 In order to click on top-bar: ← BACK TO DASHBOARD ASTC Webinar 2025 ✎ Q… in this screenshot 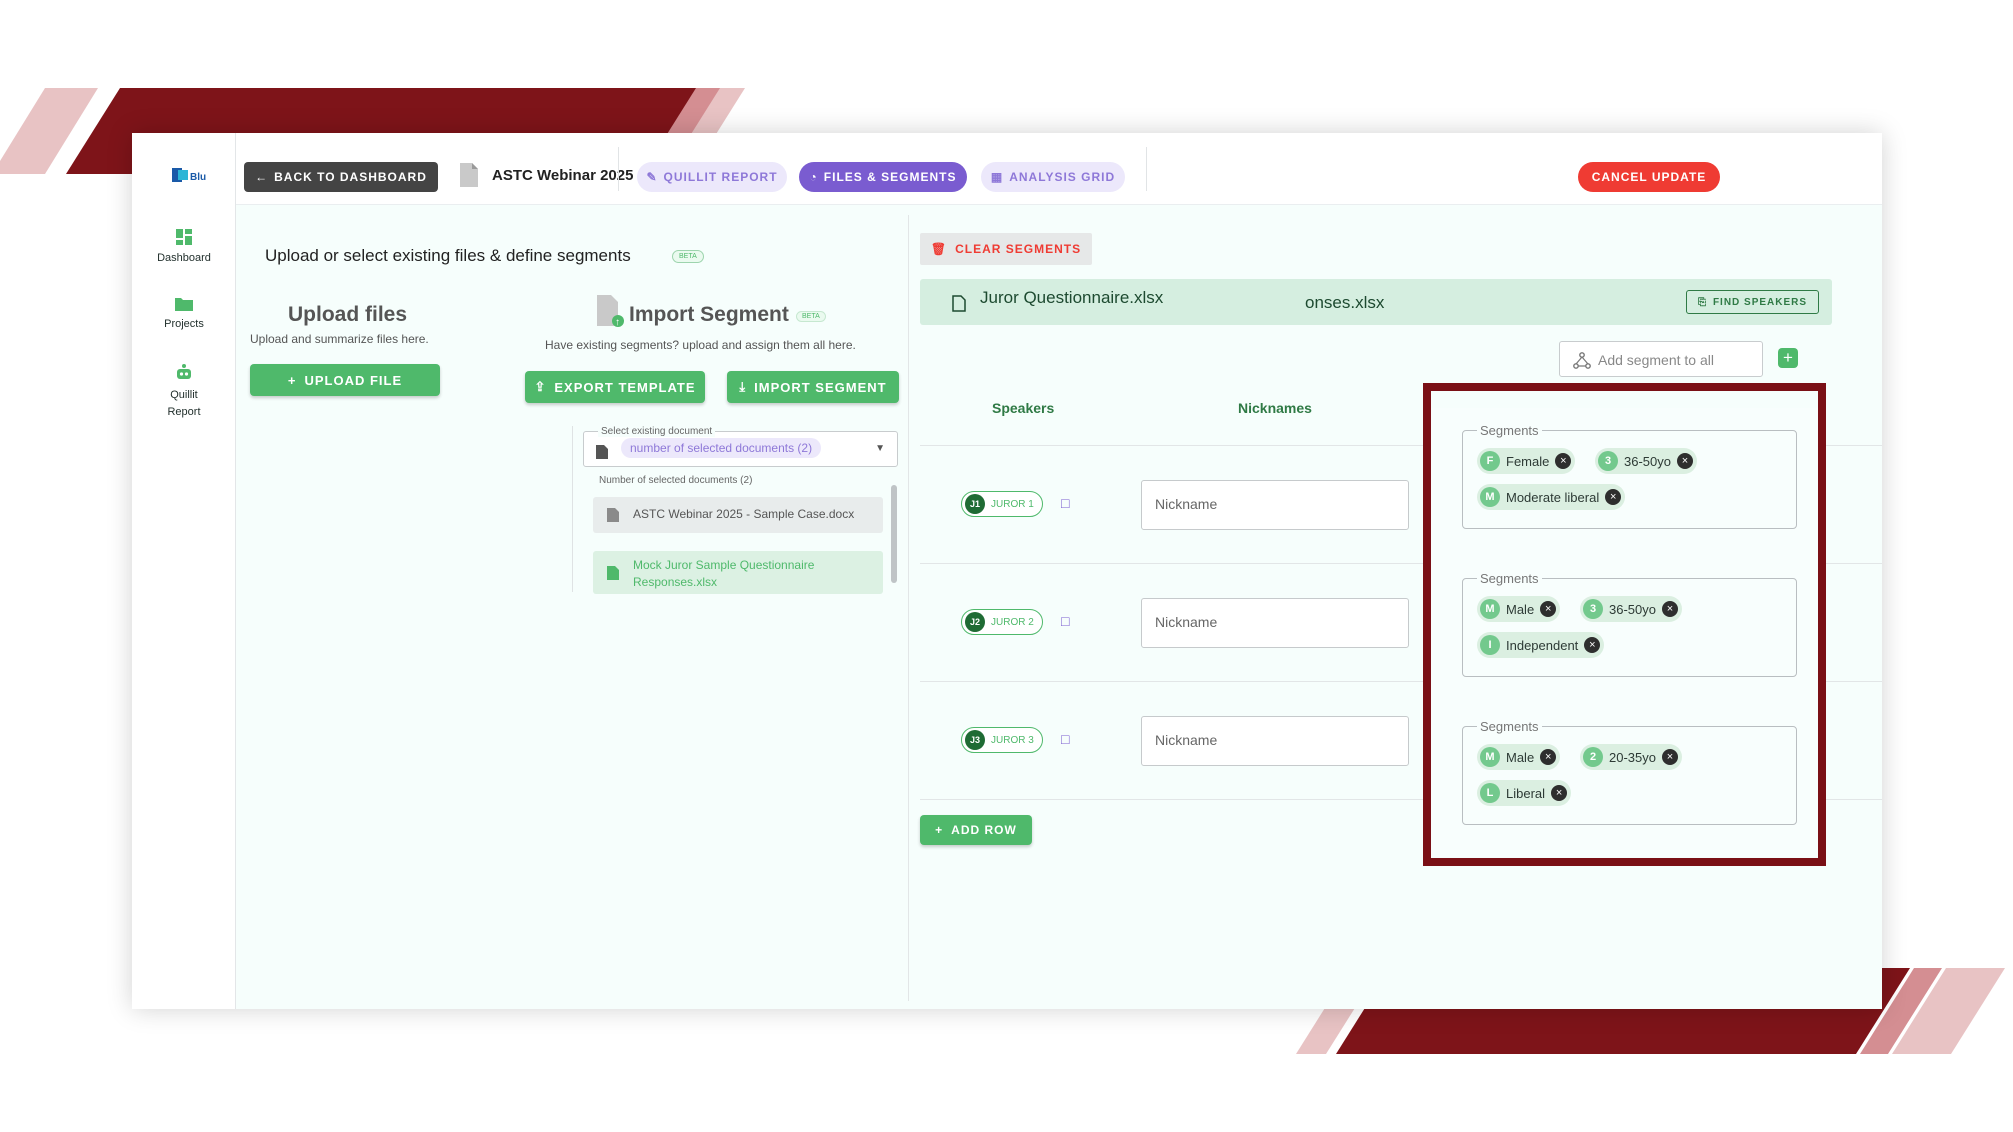, I will do `click(1059, 169)`.